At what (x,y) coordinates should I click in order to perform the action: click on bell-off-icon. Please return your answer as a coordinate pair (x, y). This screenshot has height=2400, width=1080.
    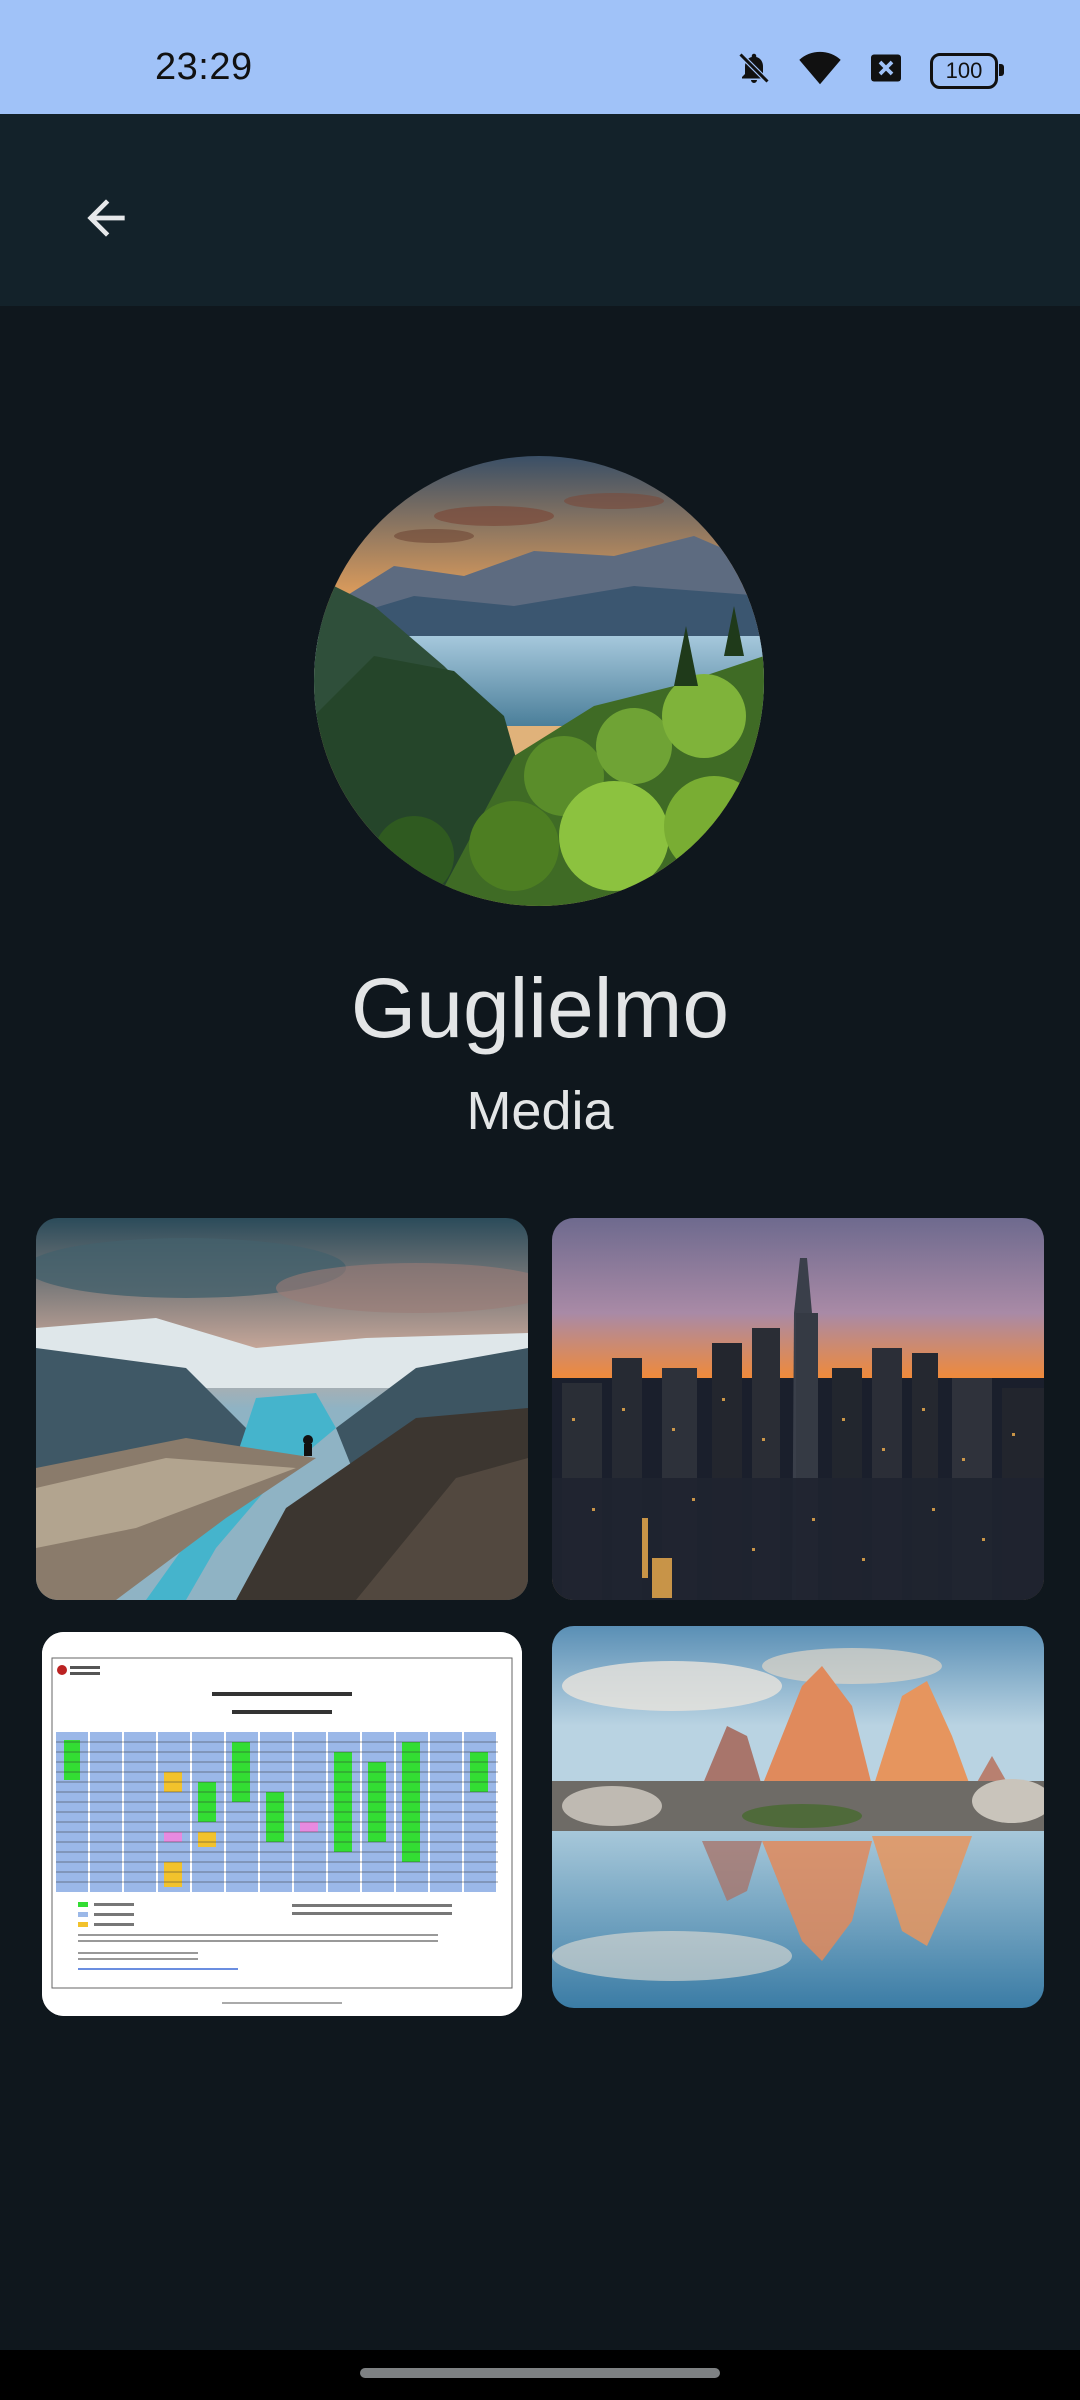
    Looking at the image, I should click on (754, 70).